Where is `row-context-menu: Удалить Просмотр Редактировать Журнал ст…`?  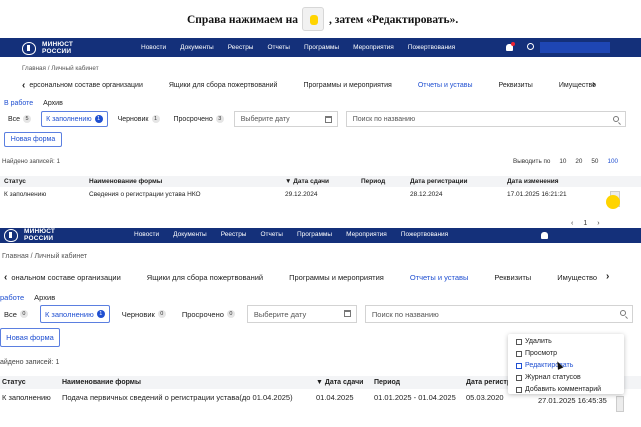
row-context-menu: Удалить Просмотр Редактировать Журнал ст… is located at coordinates (566, 364).